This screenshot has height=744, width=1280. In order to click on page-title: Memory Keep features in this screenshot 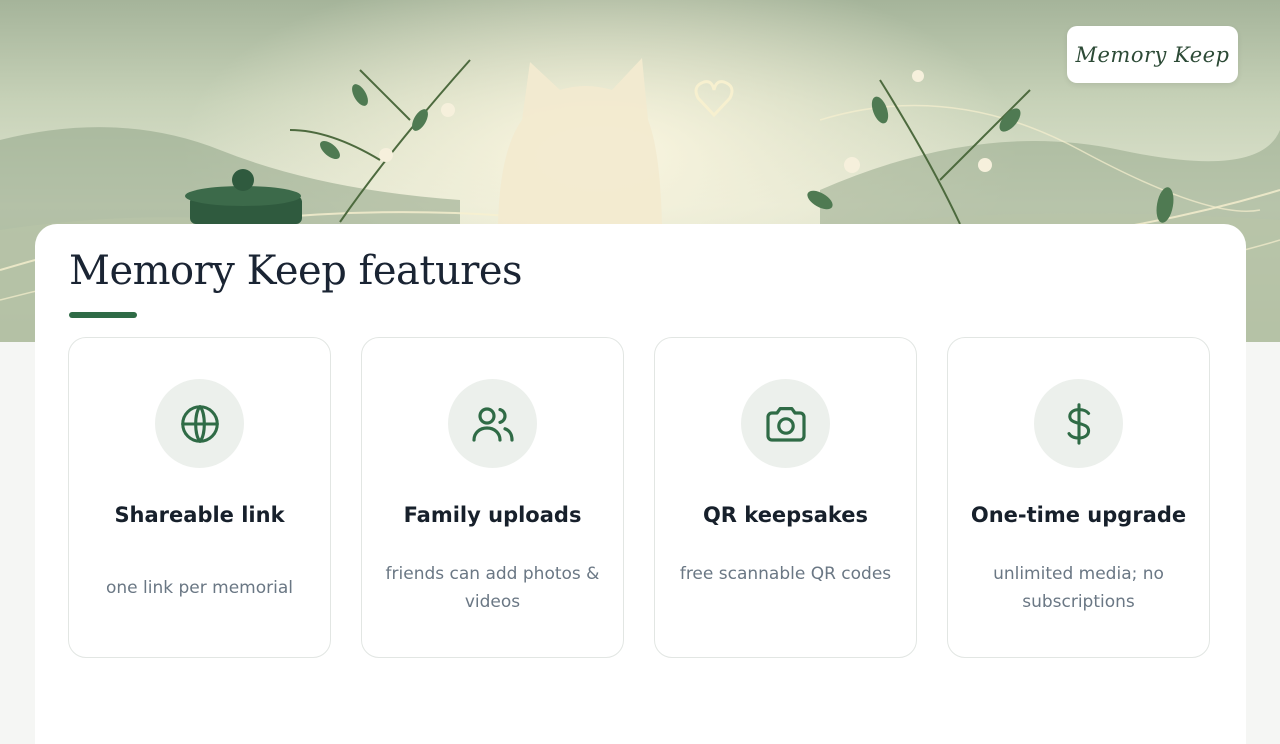, I will do `click(296, 271)`.